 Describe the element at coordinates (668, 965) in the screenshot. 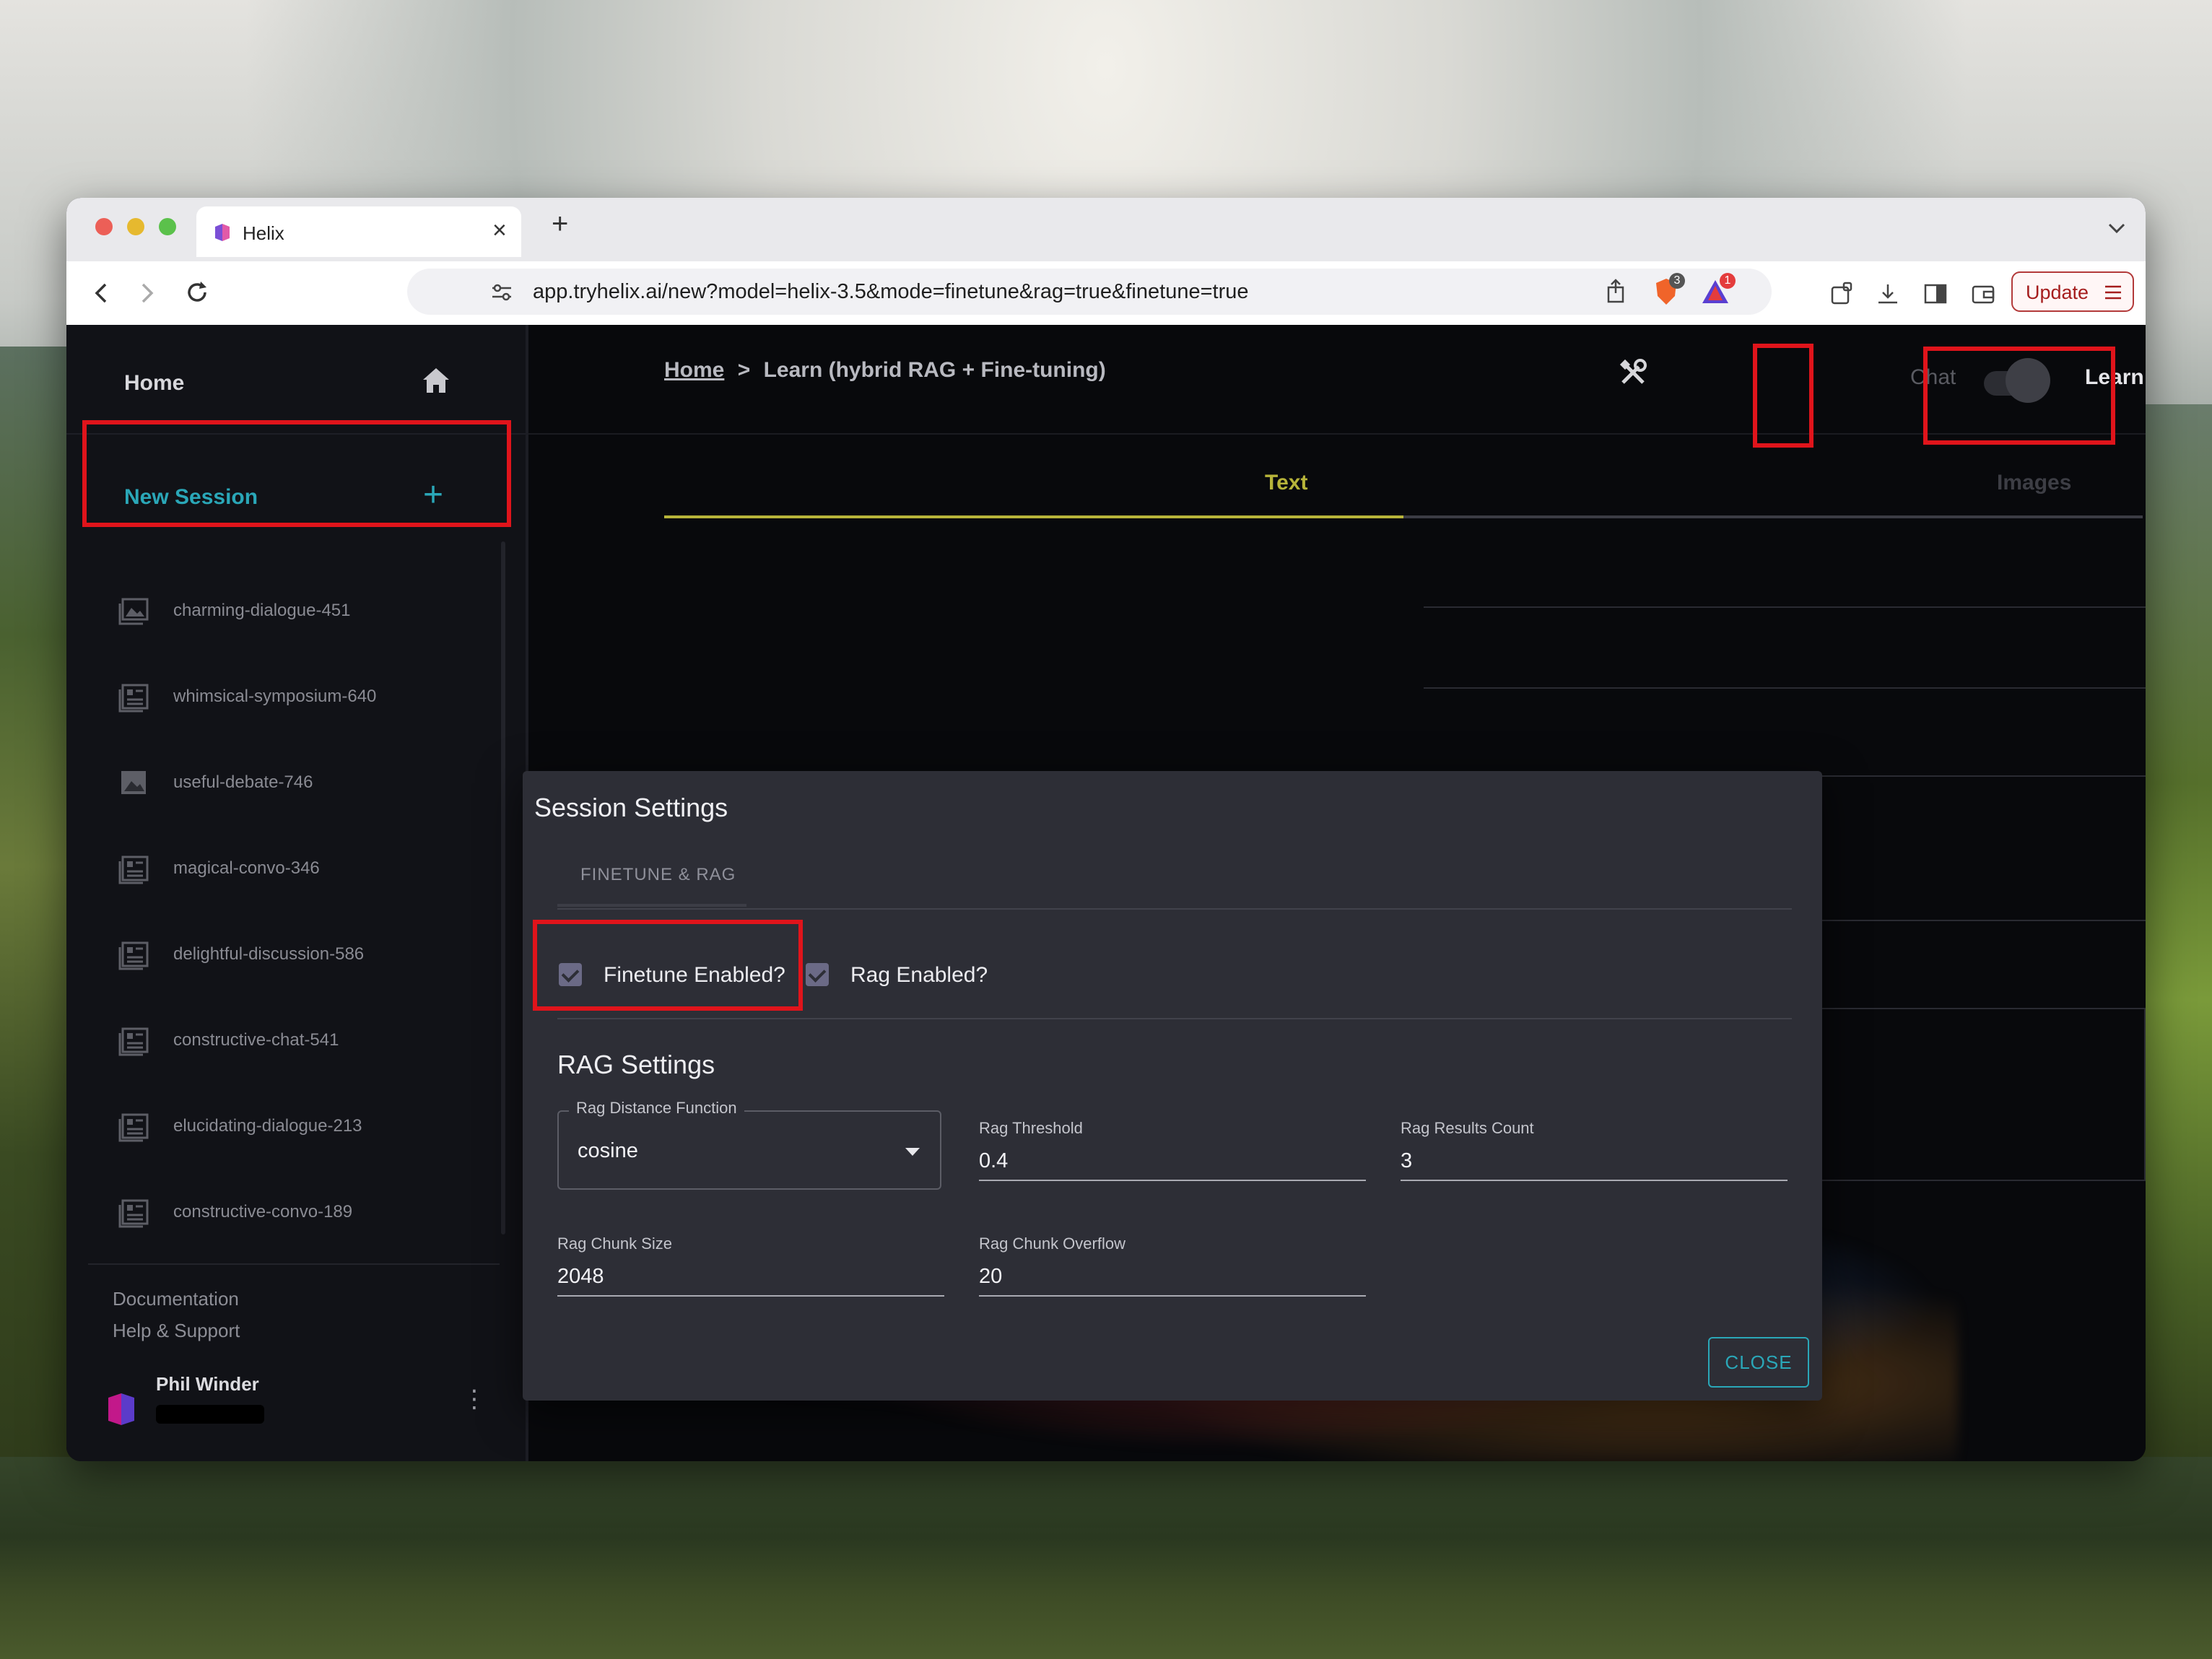

I see `annotation-finetune` at that location.